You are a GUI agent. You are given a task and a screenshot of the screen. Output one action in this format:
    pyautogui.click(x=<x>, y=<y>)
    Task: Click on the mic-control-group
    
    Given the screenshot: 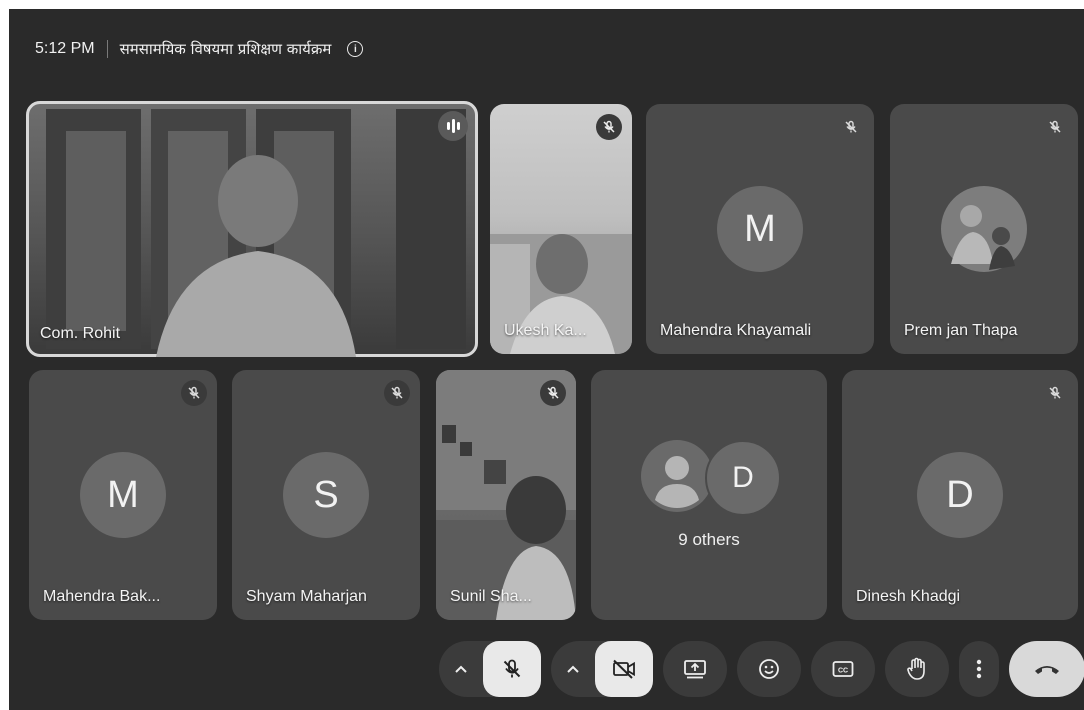 What is the action you would take?
    pyautogui.click(x=490, y=669)
    